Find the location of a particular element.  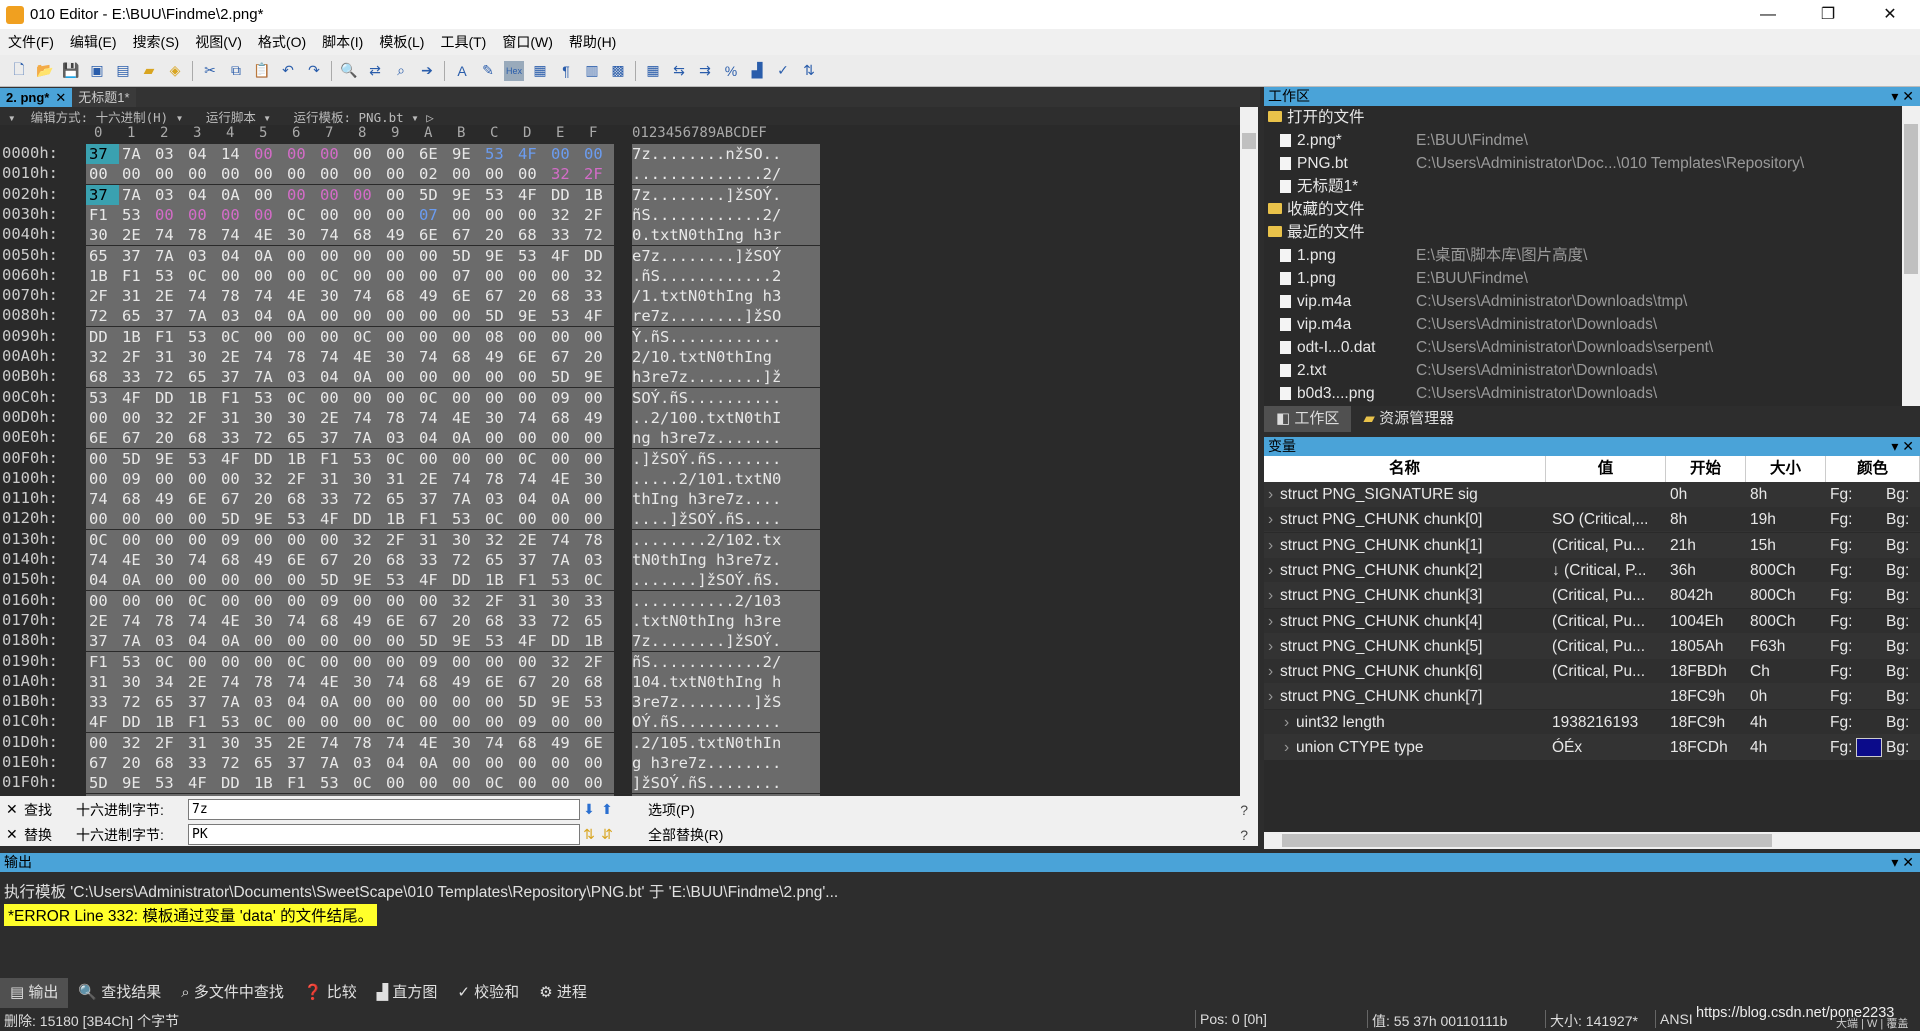

menu-help: 帮助(H) is located at coordinates (592, 42).